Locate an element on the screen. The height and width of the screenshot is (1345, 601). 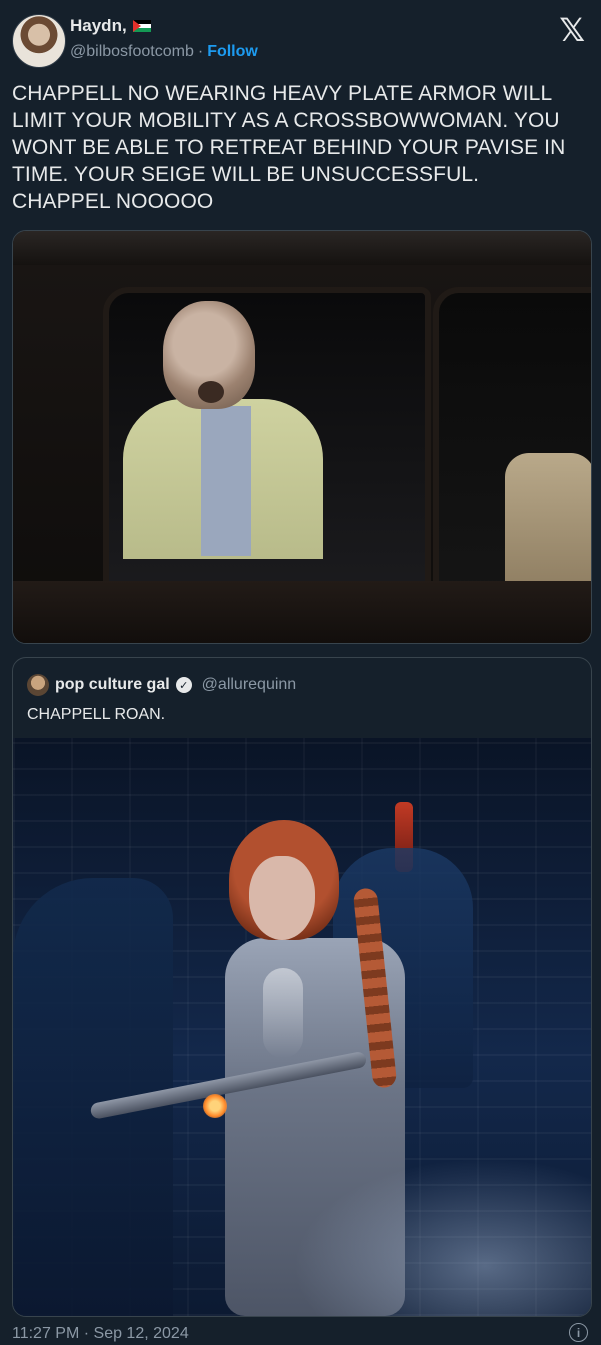
tweet-footer: 11:27 PM · Sep 12, 2024 i is located at coordinates (301, 1334).